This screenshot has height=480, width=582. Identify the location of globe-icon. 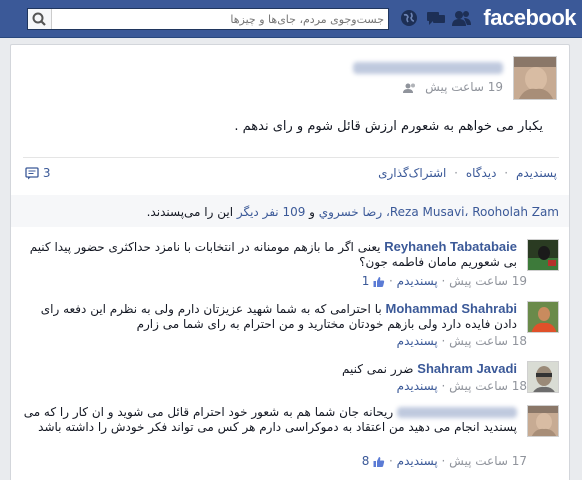
(410, 19).